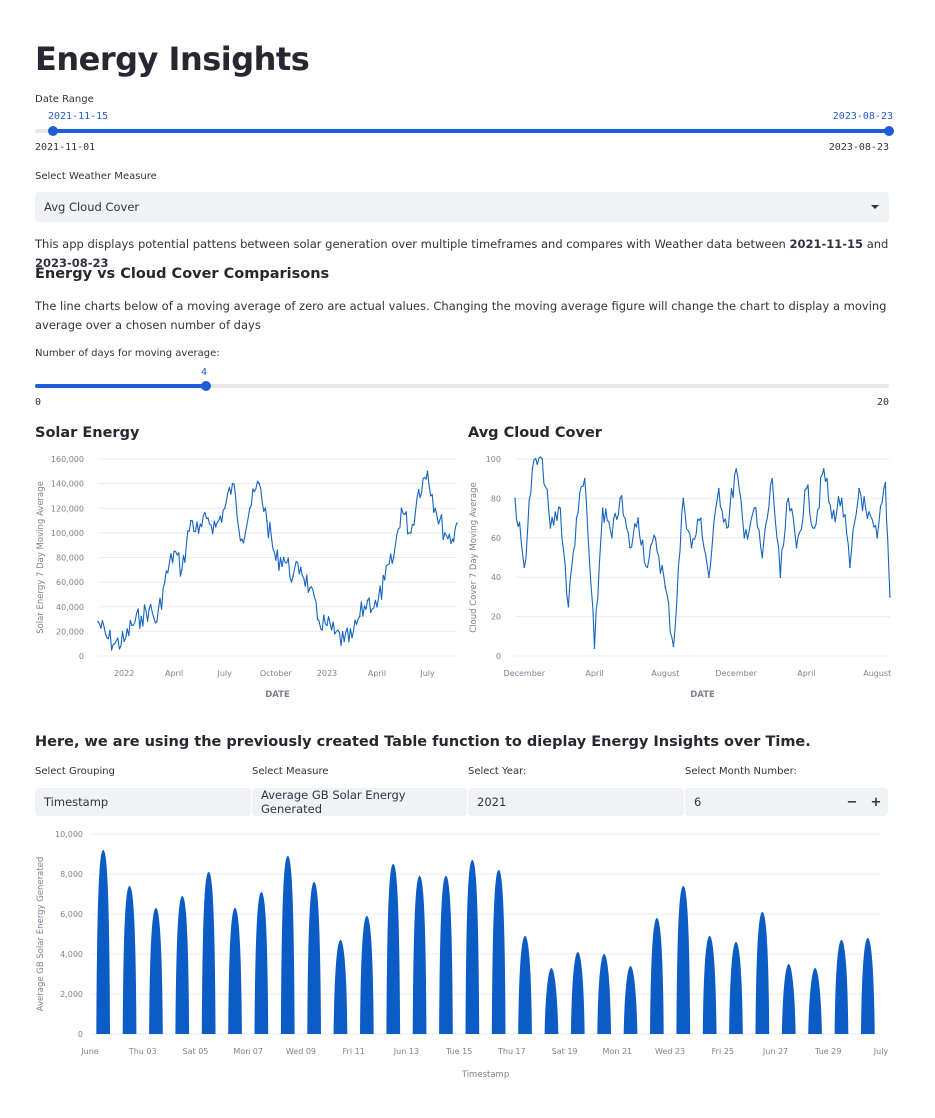 Image resolution: width=935 pixels, height=1118 pixels. What do you see at coordinates (206, 386) in the screenshot?
I see `moving-average-handle` at bounding box center [206, 386].